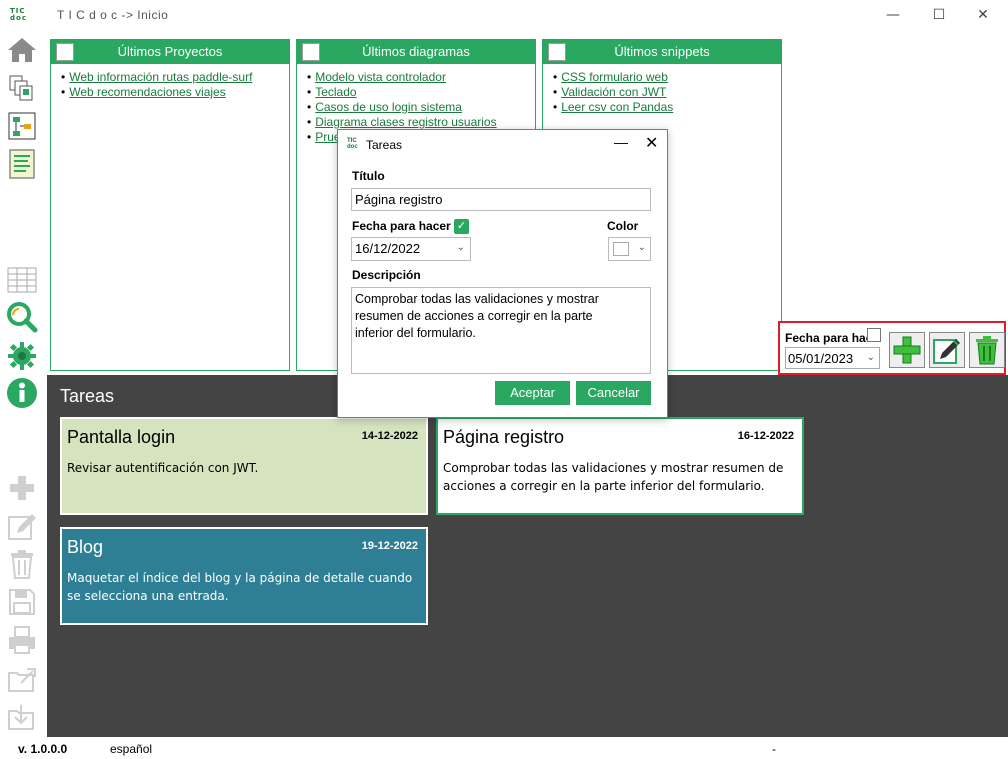 This screenshot has width=1008, height=759. Describe the element at coordinates (832, 358) in the screenshot. I see `filter-date-picker: 05/01/2023 ⌄` at that location.